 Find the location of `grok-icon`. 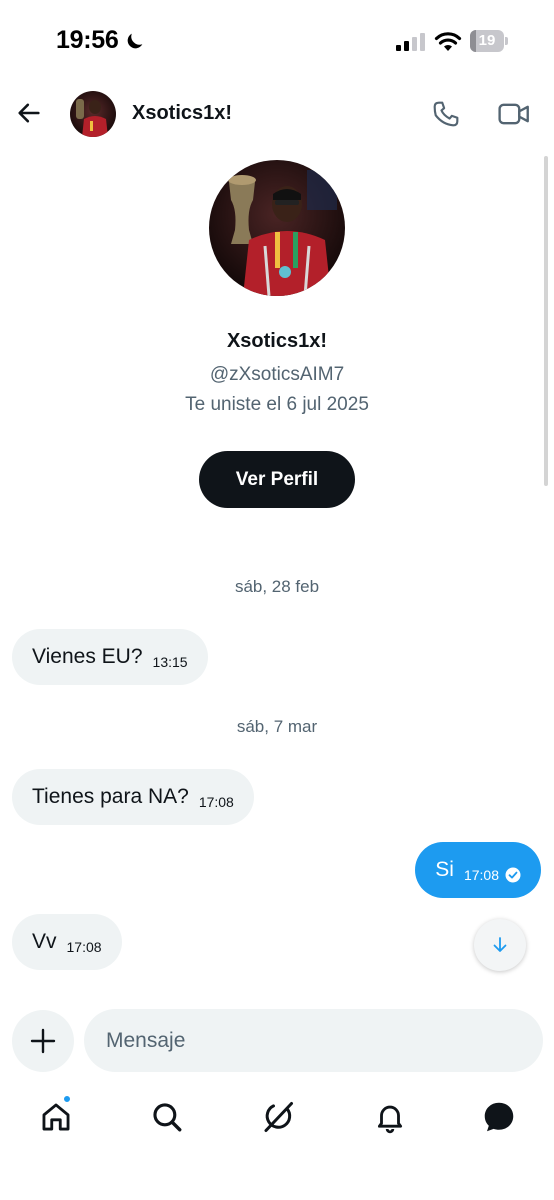

grok-icon is located at coordinates (278, 1117).